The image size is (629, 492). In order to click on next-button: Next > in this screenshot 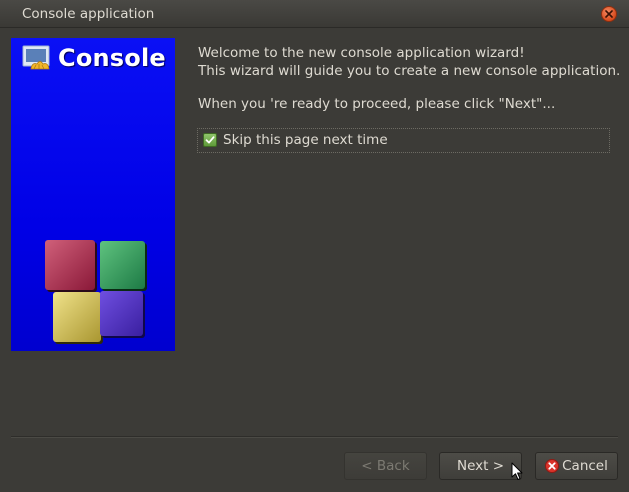, I will do `click(480, 466)`.